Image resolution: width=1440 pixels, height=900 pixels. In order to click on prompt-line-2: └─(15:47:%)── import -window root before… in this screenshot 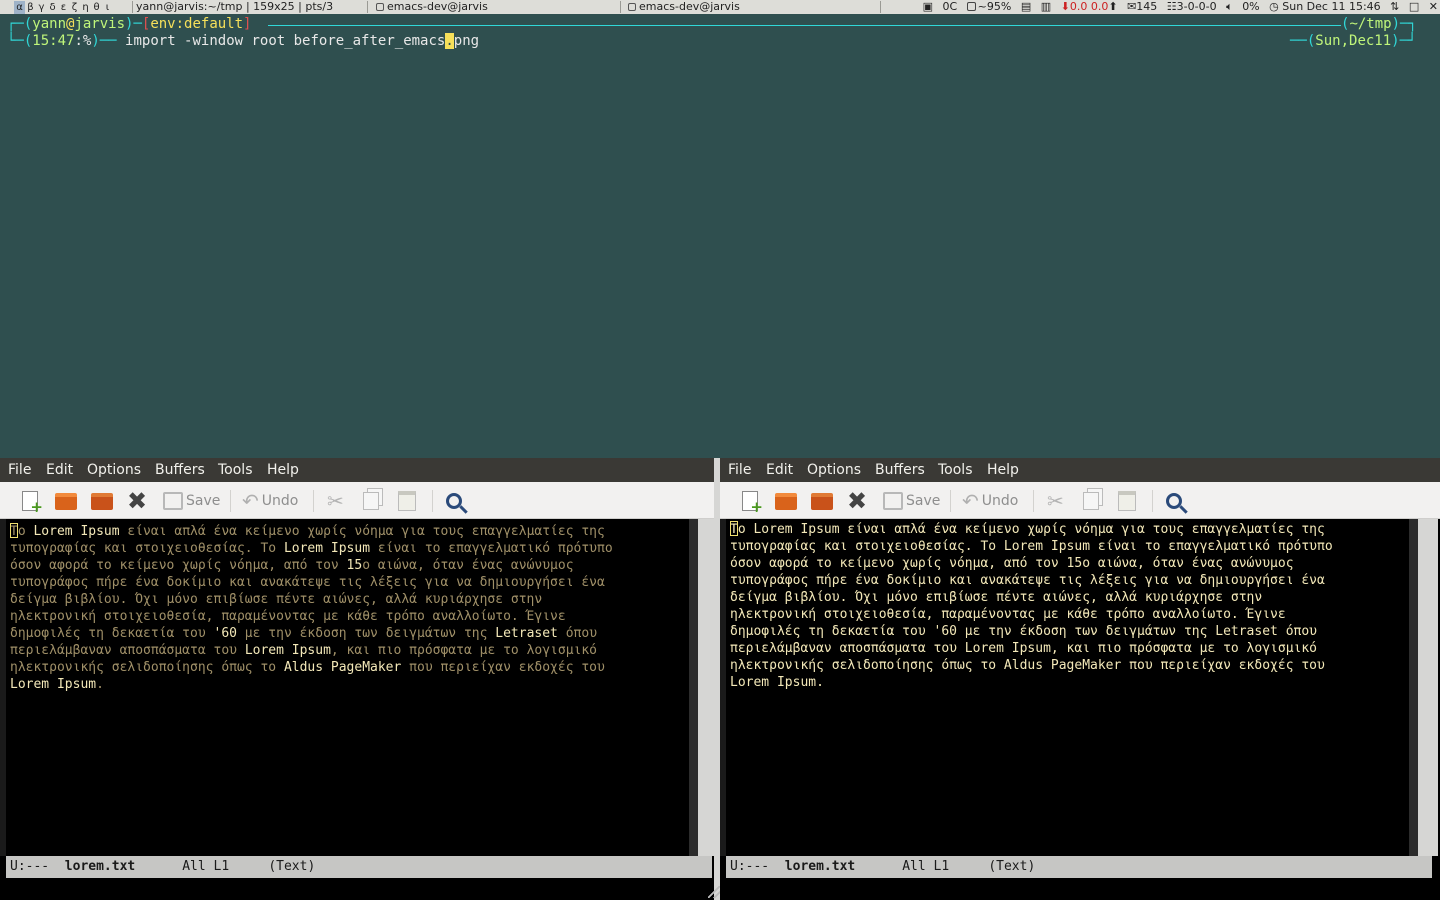, I will do `click(243, 41)`.